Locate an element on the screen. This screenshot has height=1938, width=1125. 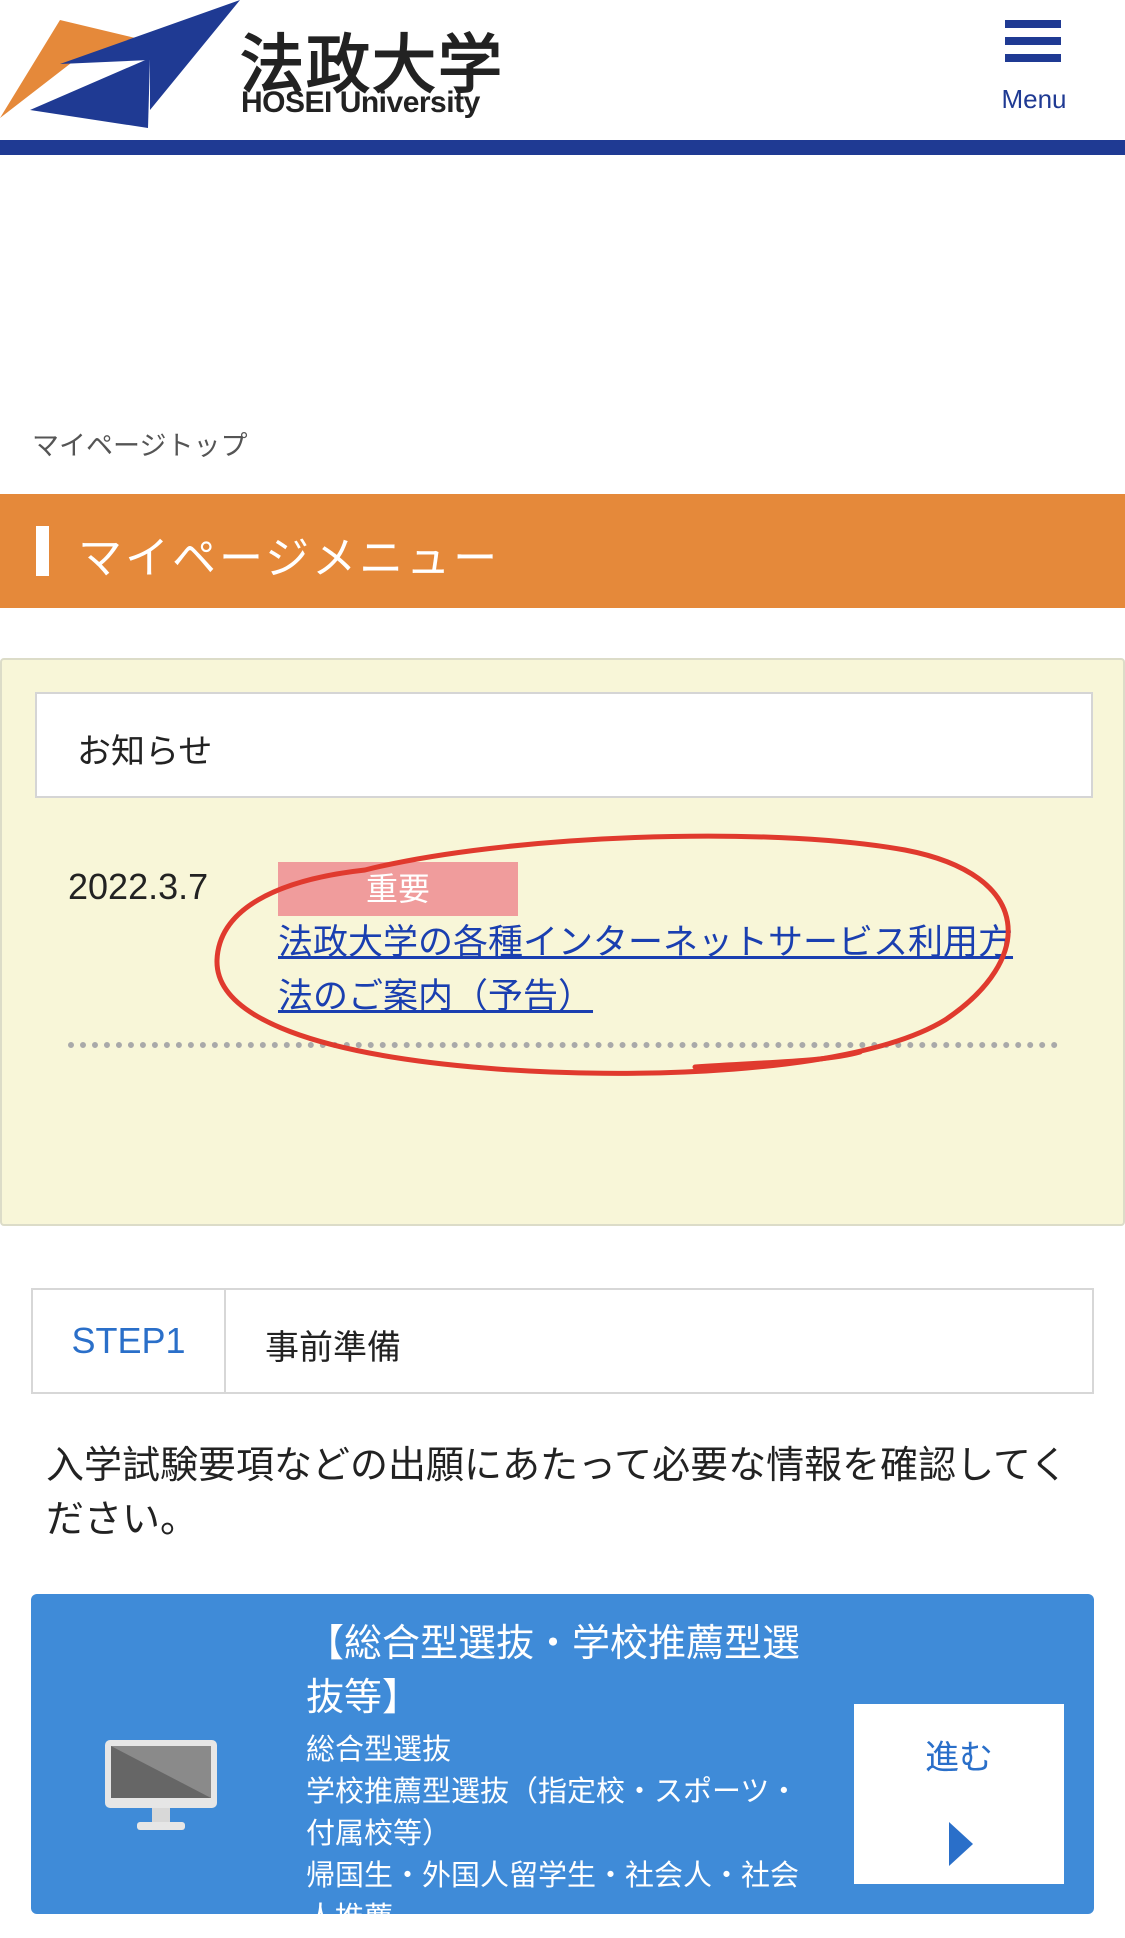
section-title-bar: マイページメニュー is located at coordinates (562, 551).